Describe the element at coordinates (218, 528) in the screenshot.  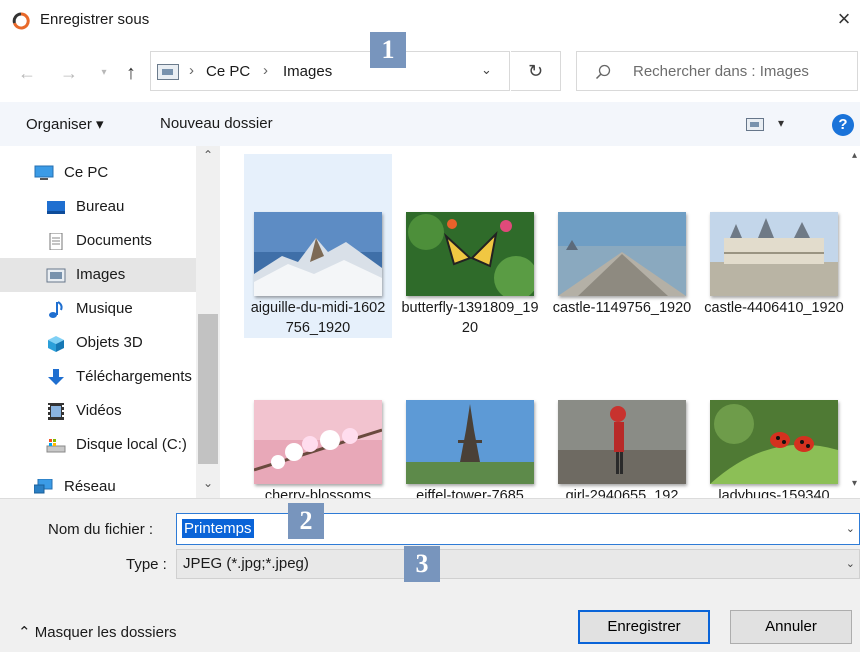
I see `filename-value: Printemps` at that location.